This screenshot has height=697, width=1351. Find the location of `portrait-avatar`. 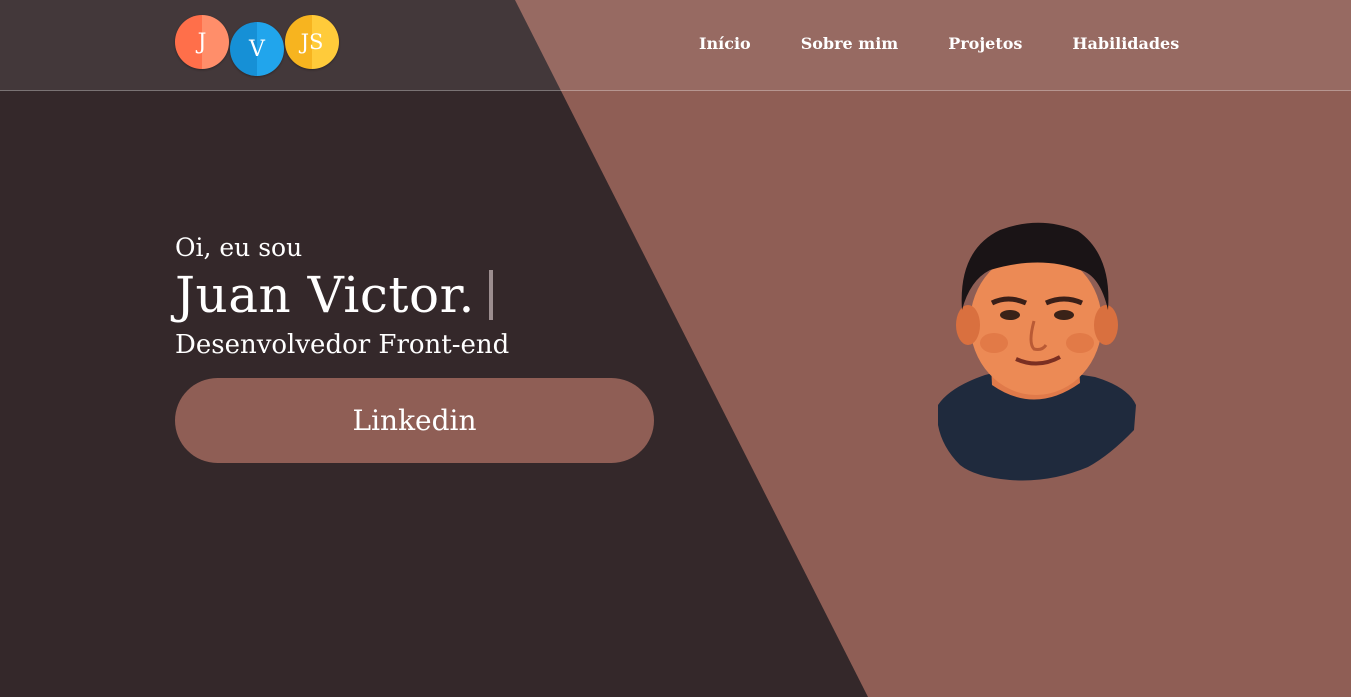

portrait-avatar is located at coordinates (1037, 351).